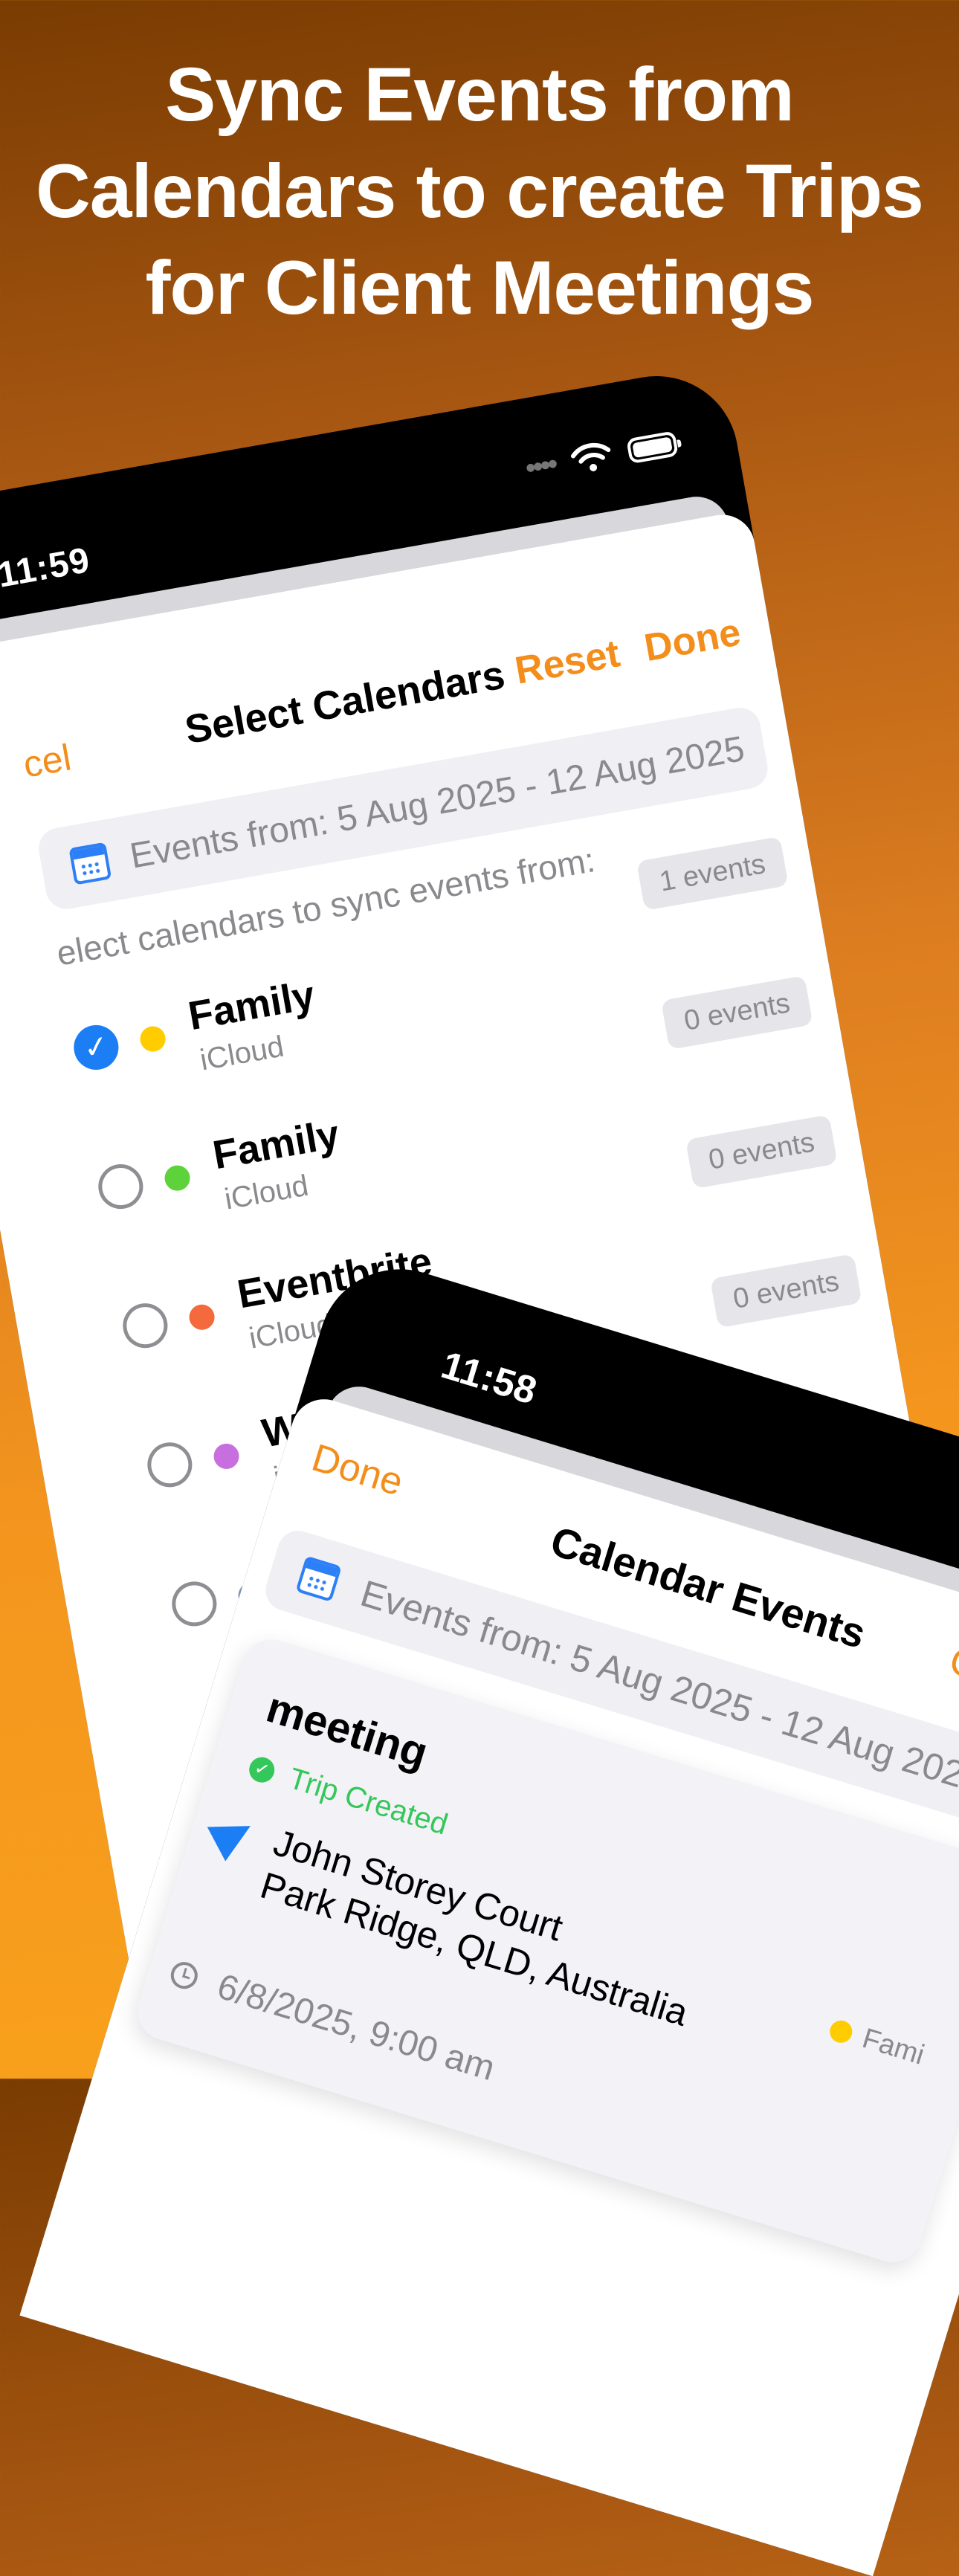 This screenshot has height=2576, width=959. What do you see at coordinates (652, 447) in the screenshot?
I see `battery-icon` at bounding box center [652, 447].